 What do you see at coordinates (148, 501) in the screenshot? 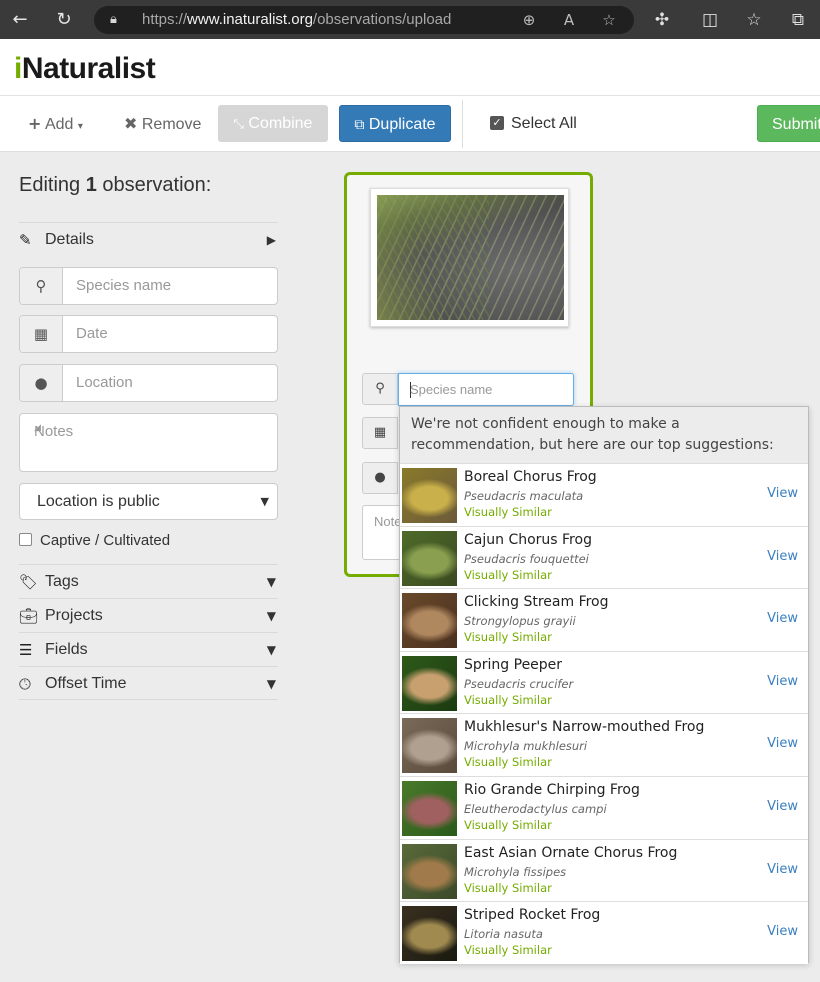
I see `location-privacy-select: Location is public ▼` at bounding box center [148, 501].